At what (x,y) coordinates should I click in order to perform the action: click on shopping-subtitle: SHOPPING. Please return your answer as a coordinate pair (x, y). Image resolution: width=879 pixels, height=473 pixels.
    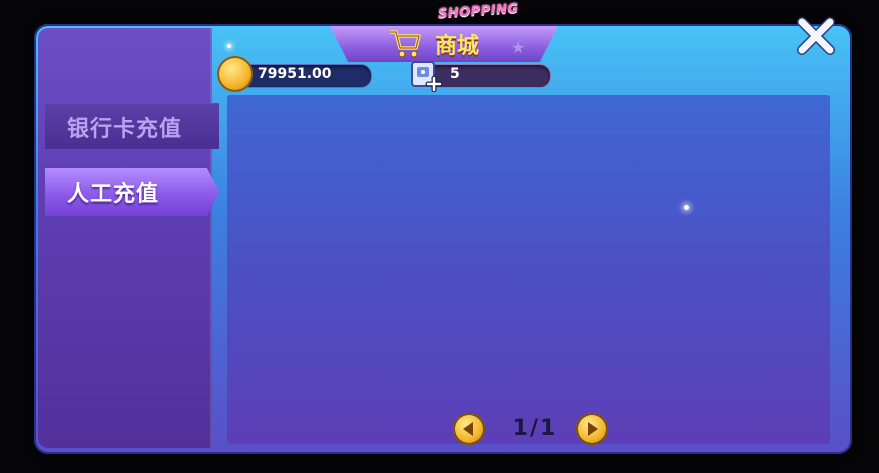
    Looking at the image, I should click on (478, 11).